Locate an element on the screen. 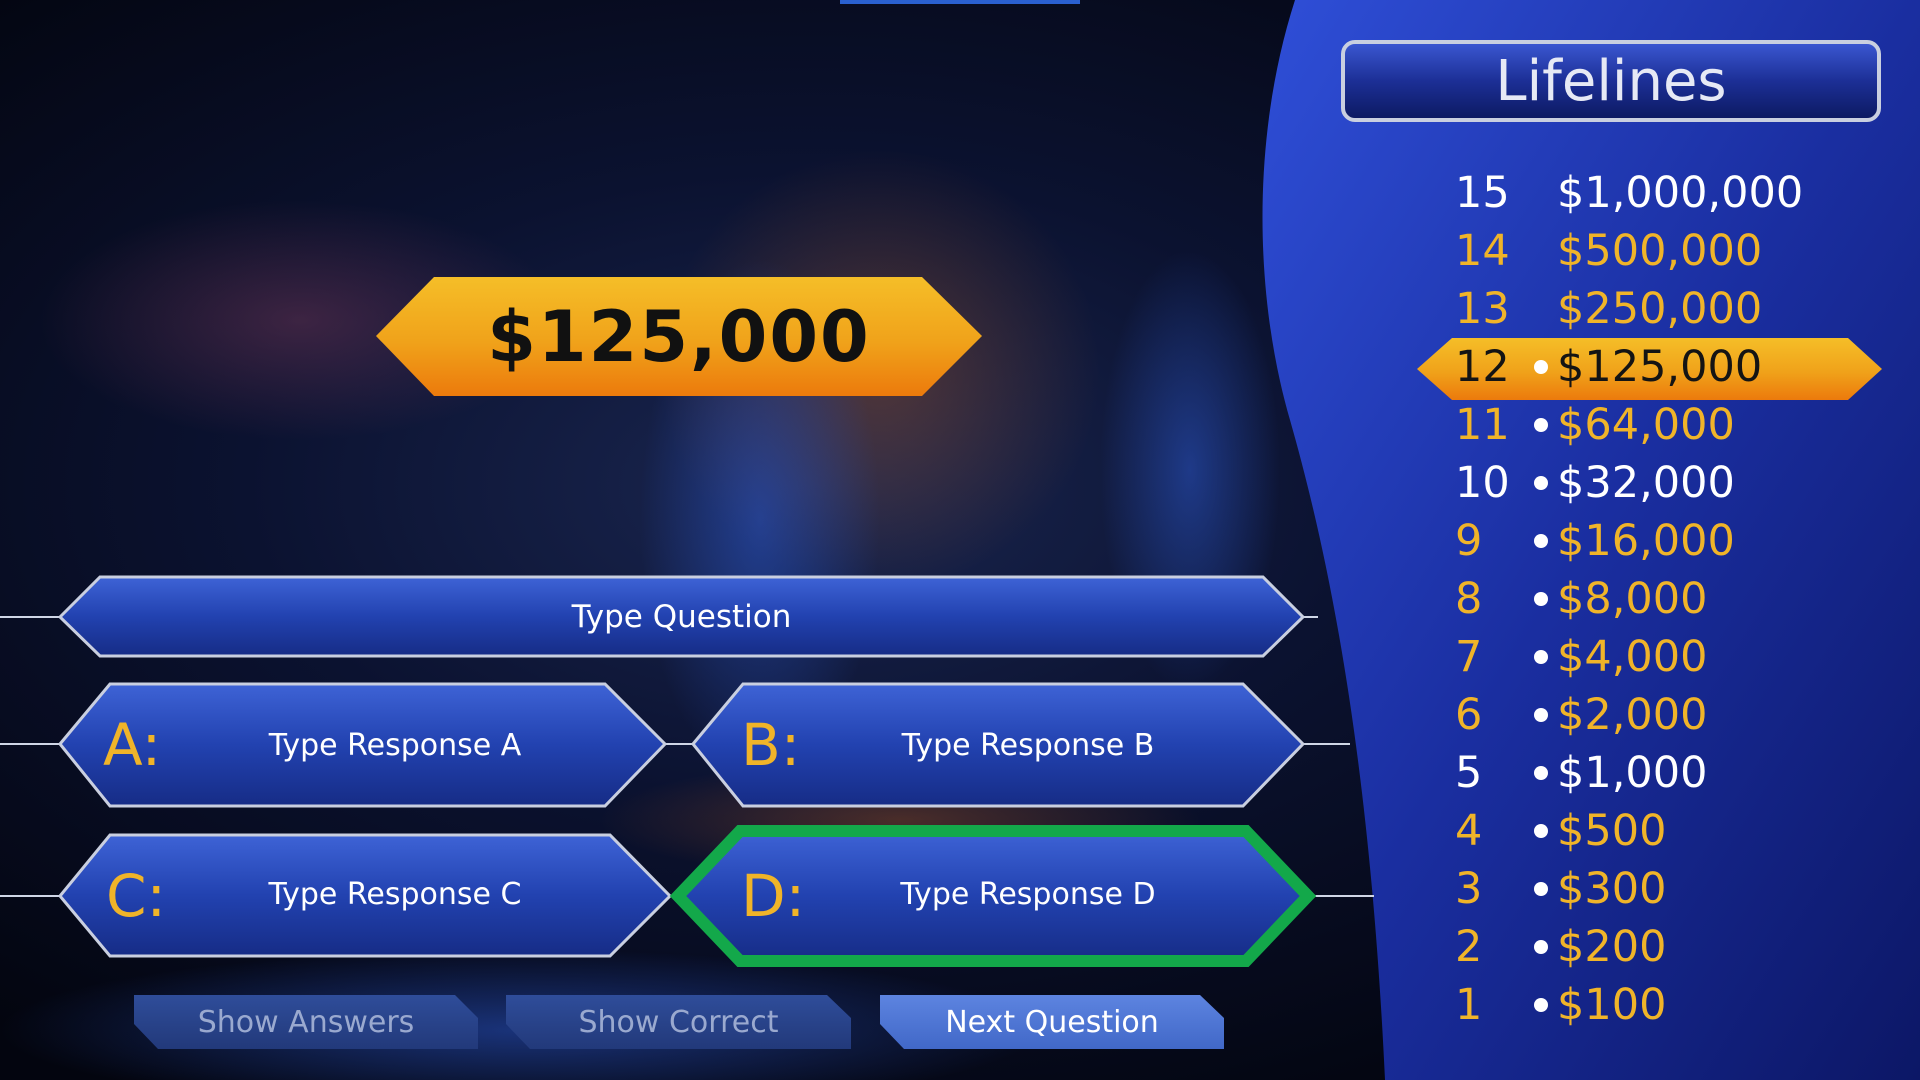 This screenshot has width=1920, height=1080. ladder-level-3: 3 $300 is located at coordinates (1655, 889).